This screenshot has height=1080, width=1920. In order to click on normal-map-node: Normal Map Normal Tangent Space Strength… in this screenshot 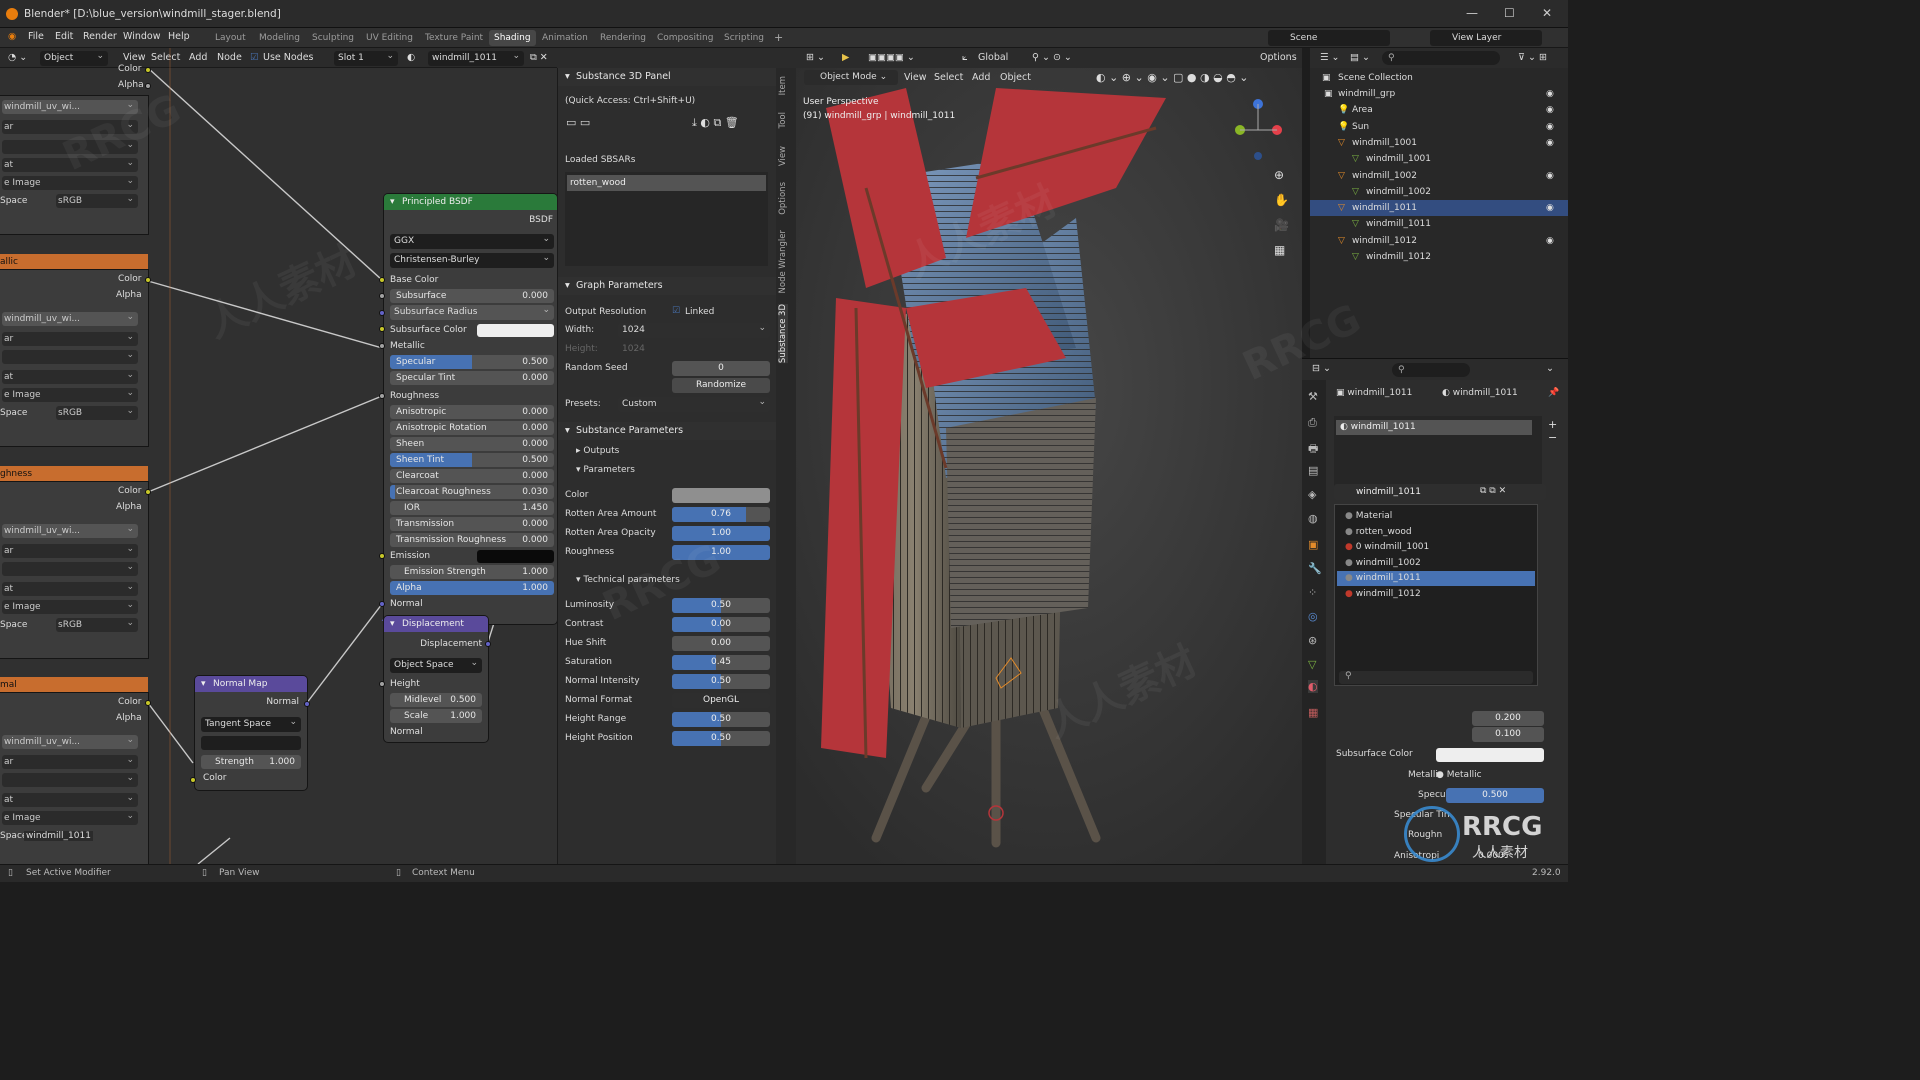, I will do `click(251, 733)`.